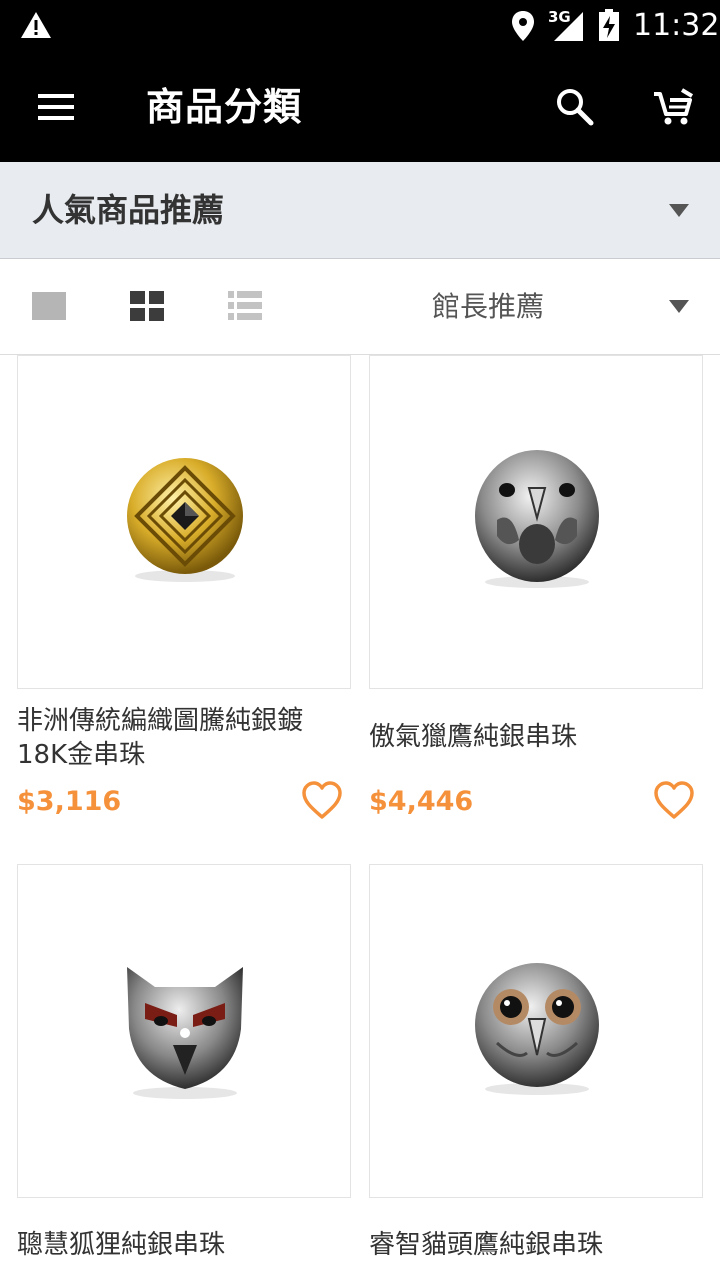 Image resolution: width=720 pixels, height=1280 pixels. Describe the element at coordinates (224, 107) in the screenshot. I see `page-title: 商品分類` at that location.